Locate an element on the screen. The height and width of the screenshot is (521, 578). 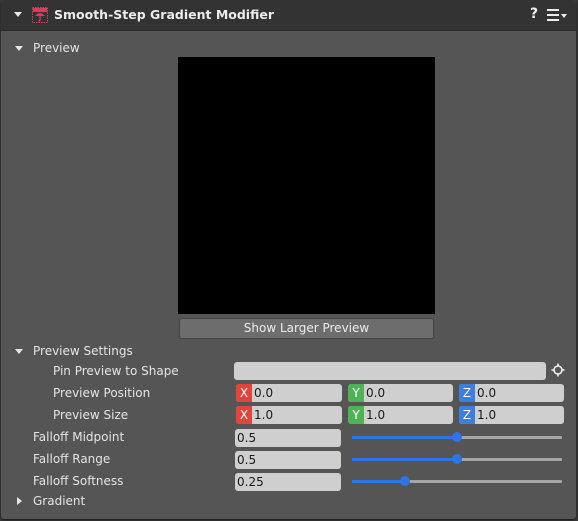
gradient-section-caret-icon is located at coordinates (19, 501).